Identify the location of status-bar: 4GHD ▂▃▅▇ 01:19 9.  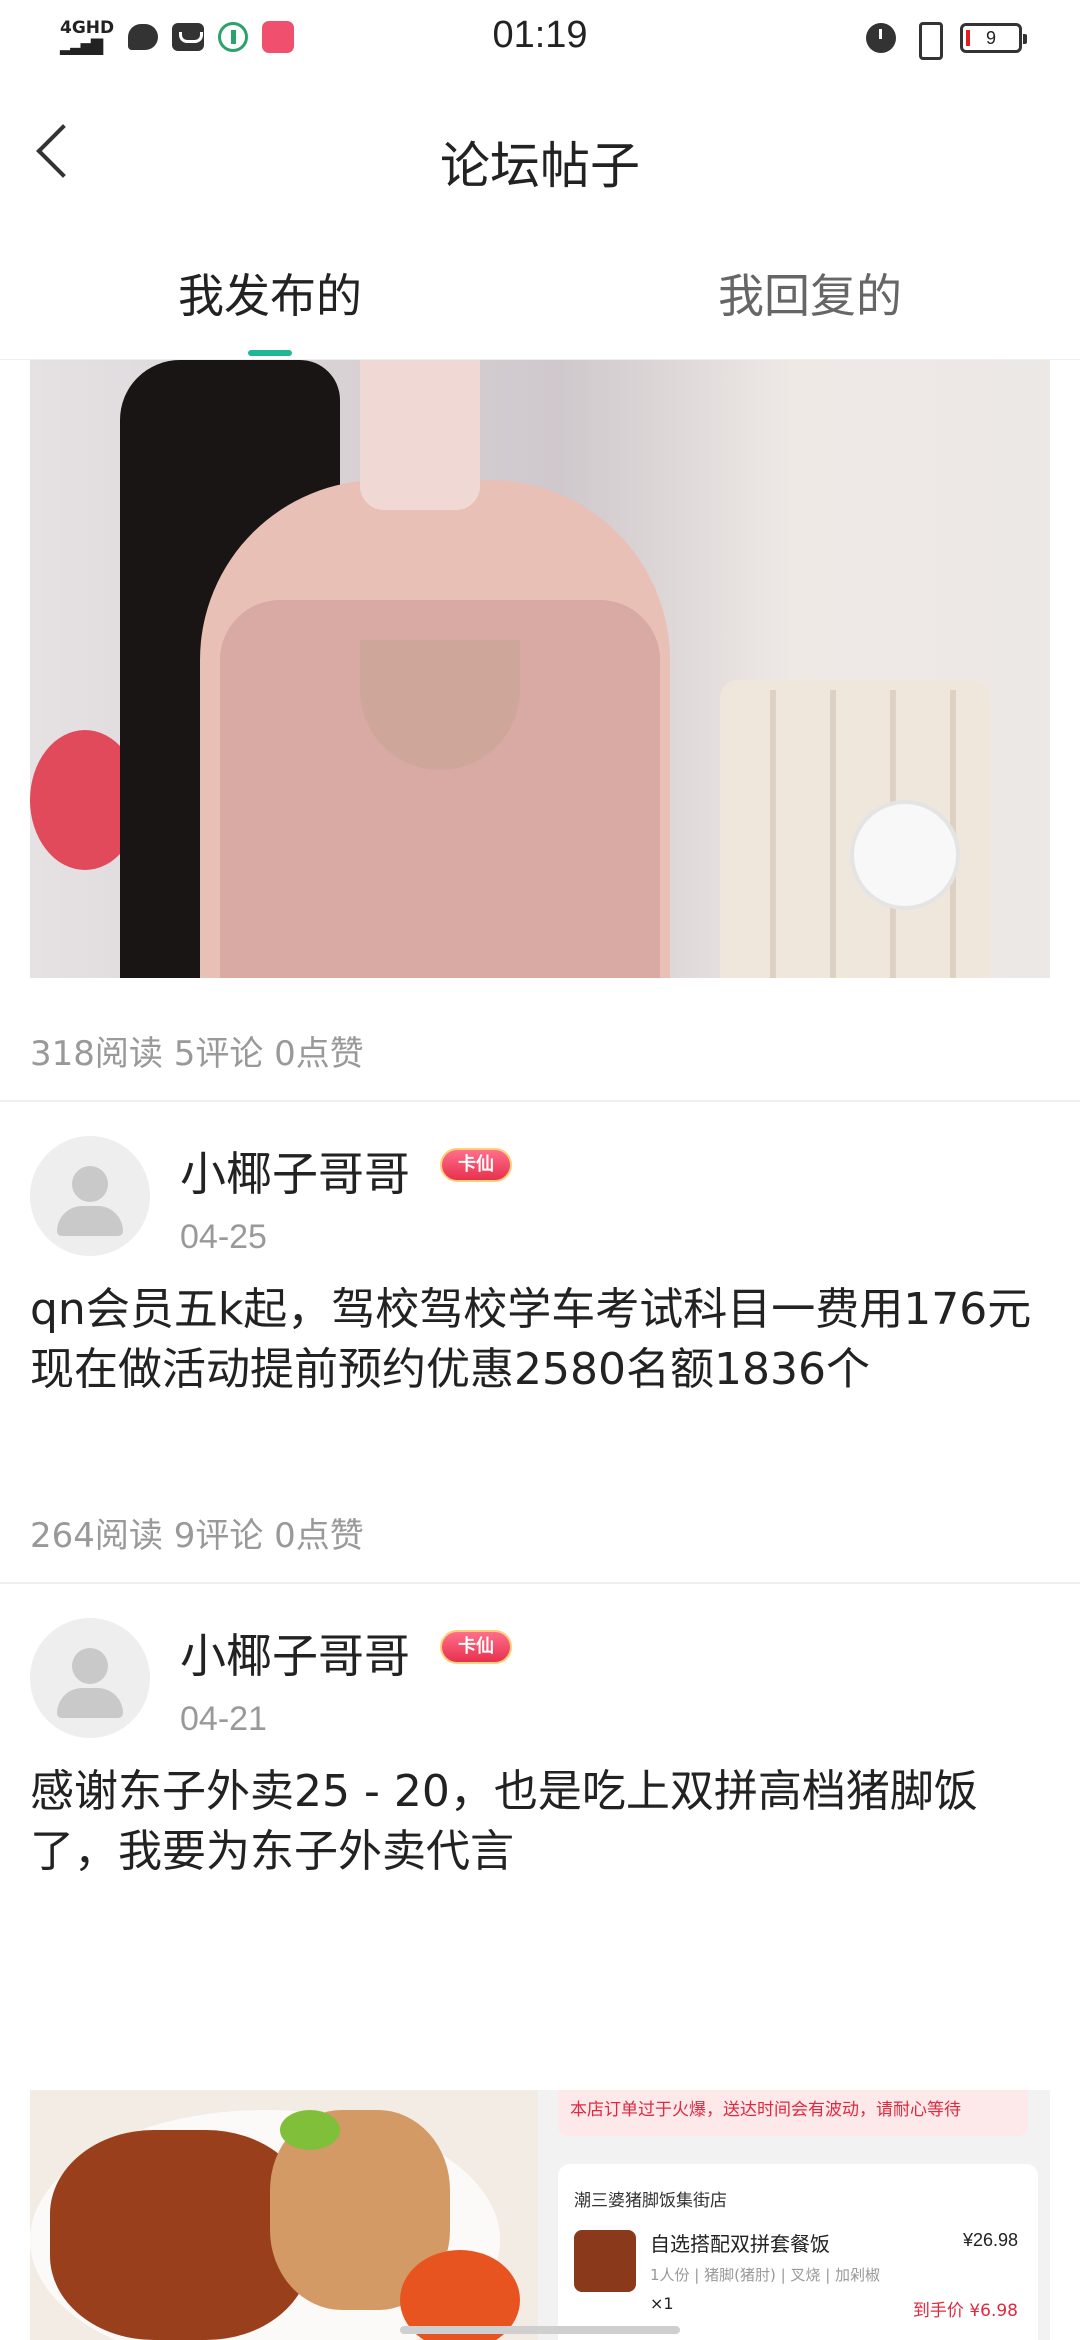
(540, 42).